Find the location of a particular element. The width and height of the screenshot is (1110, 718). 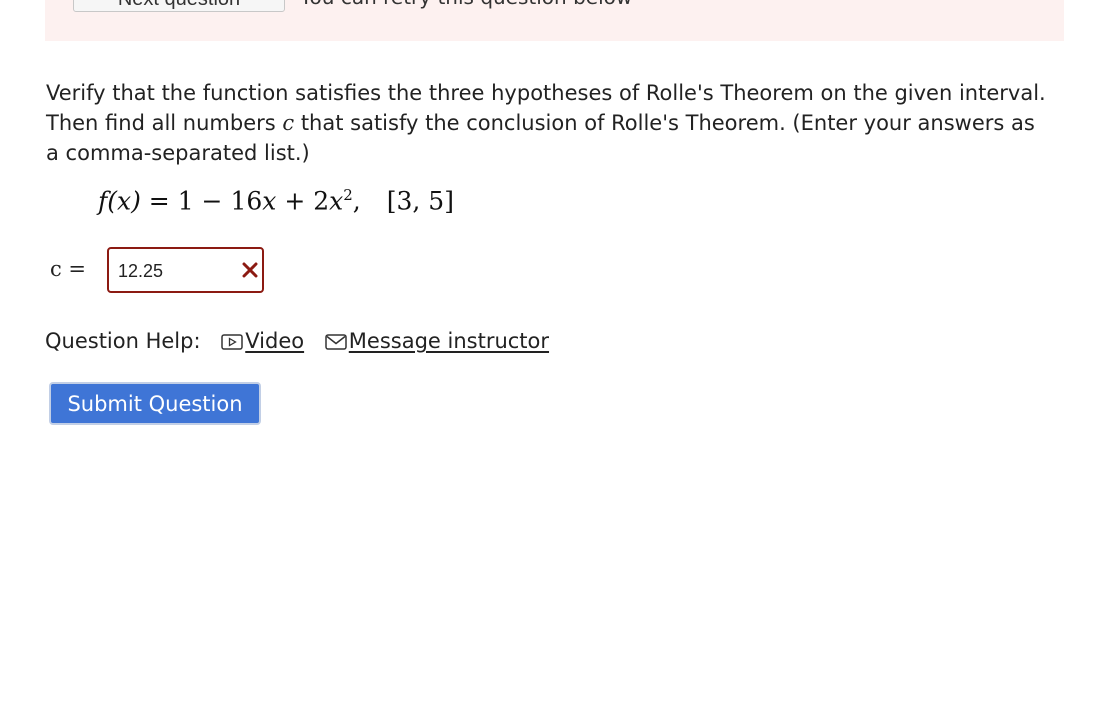

formula-interval: [3, 5] is located at coordinates (420, 201).